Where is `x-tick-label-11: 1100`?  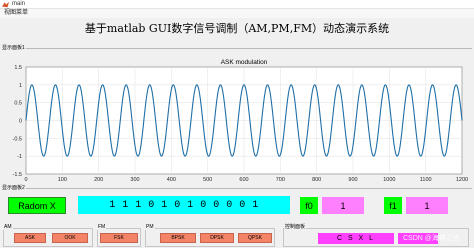 x-tick-label-11: 1100 is located at coordinates (426, 180).